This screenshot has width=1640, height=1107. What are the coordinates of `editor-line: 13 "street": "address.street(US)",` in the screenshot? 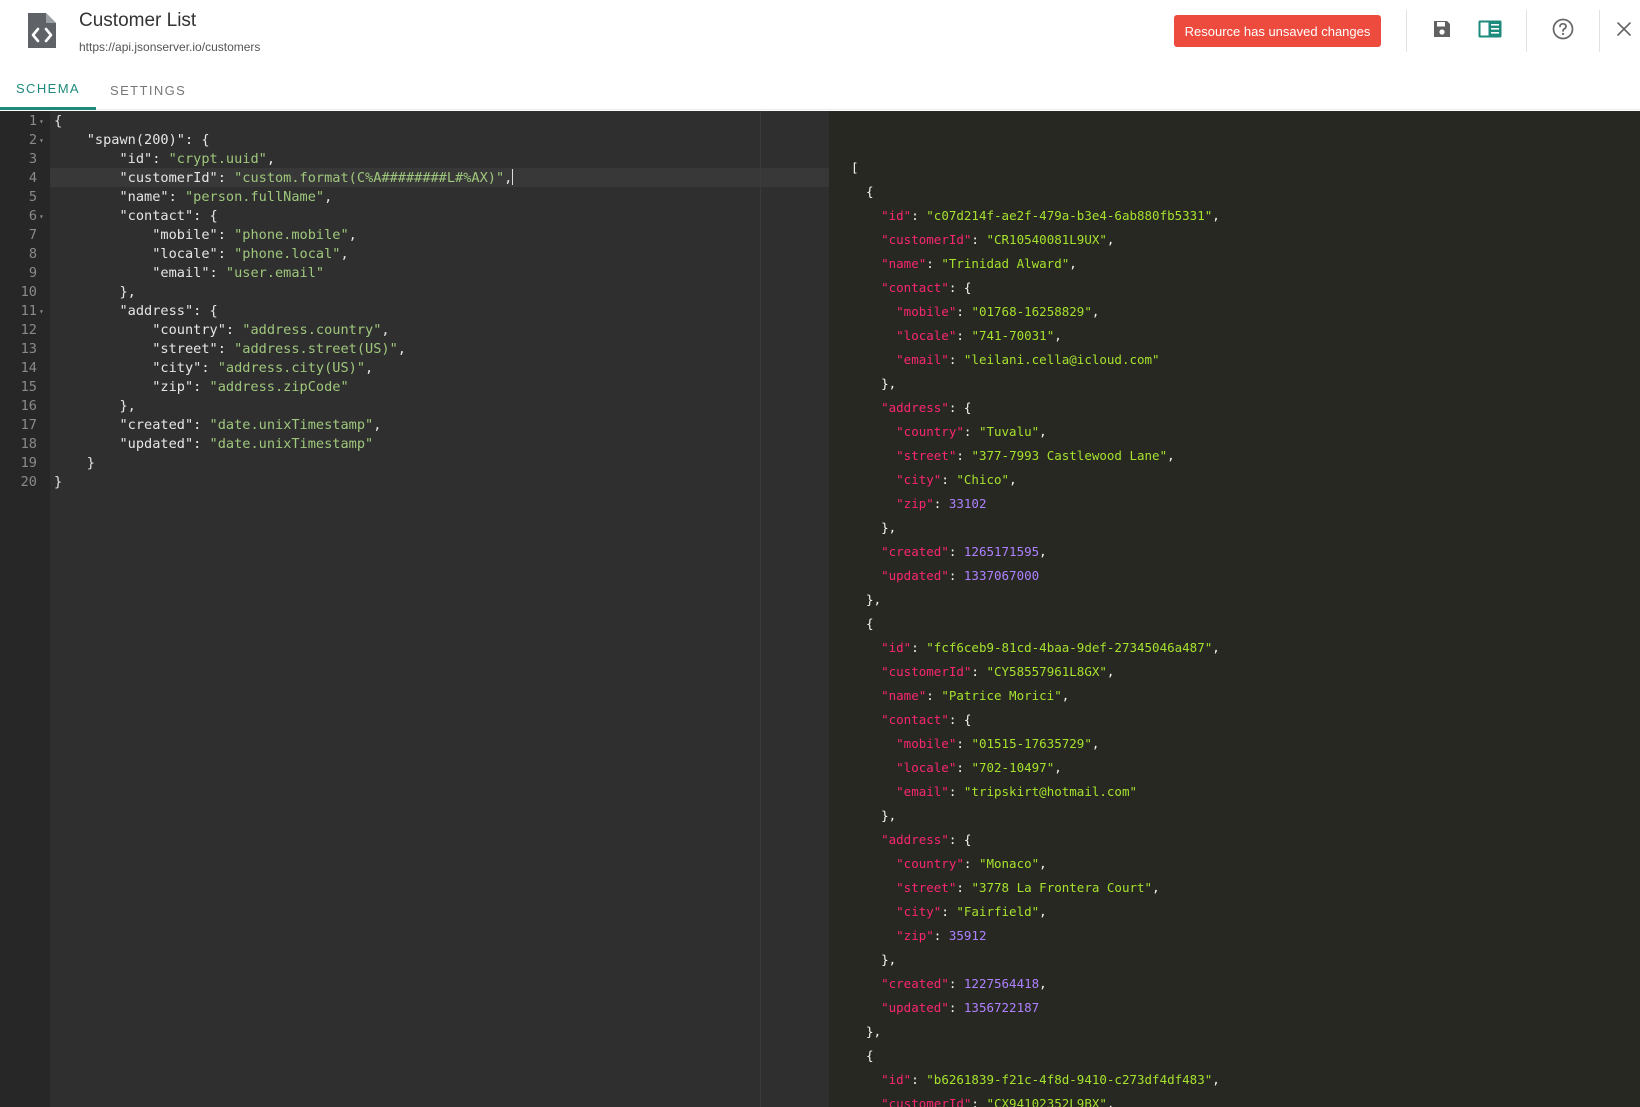 It's located at (414, 349).